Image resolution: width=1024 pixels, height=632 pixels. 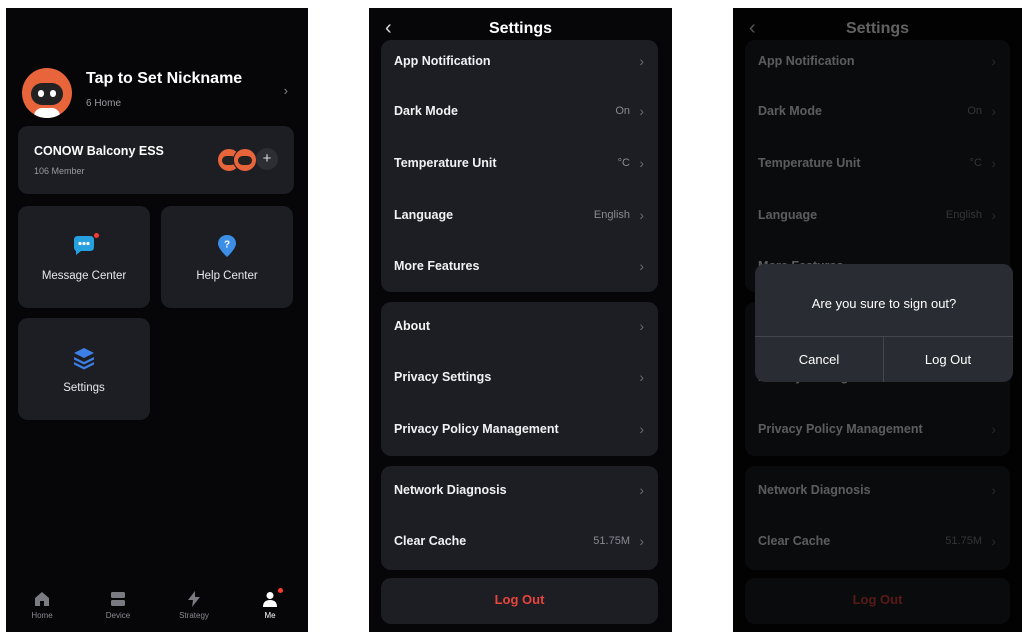 What do you see at coordinates (442, 61) in the screenshot?
I see `row-label: App Notification` at bounding box center [442, 61].